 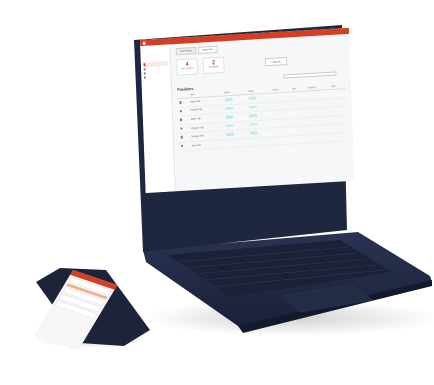 I want to click on stat-card-candidates: 2 Candidates, so click(x=213, y=65).